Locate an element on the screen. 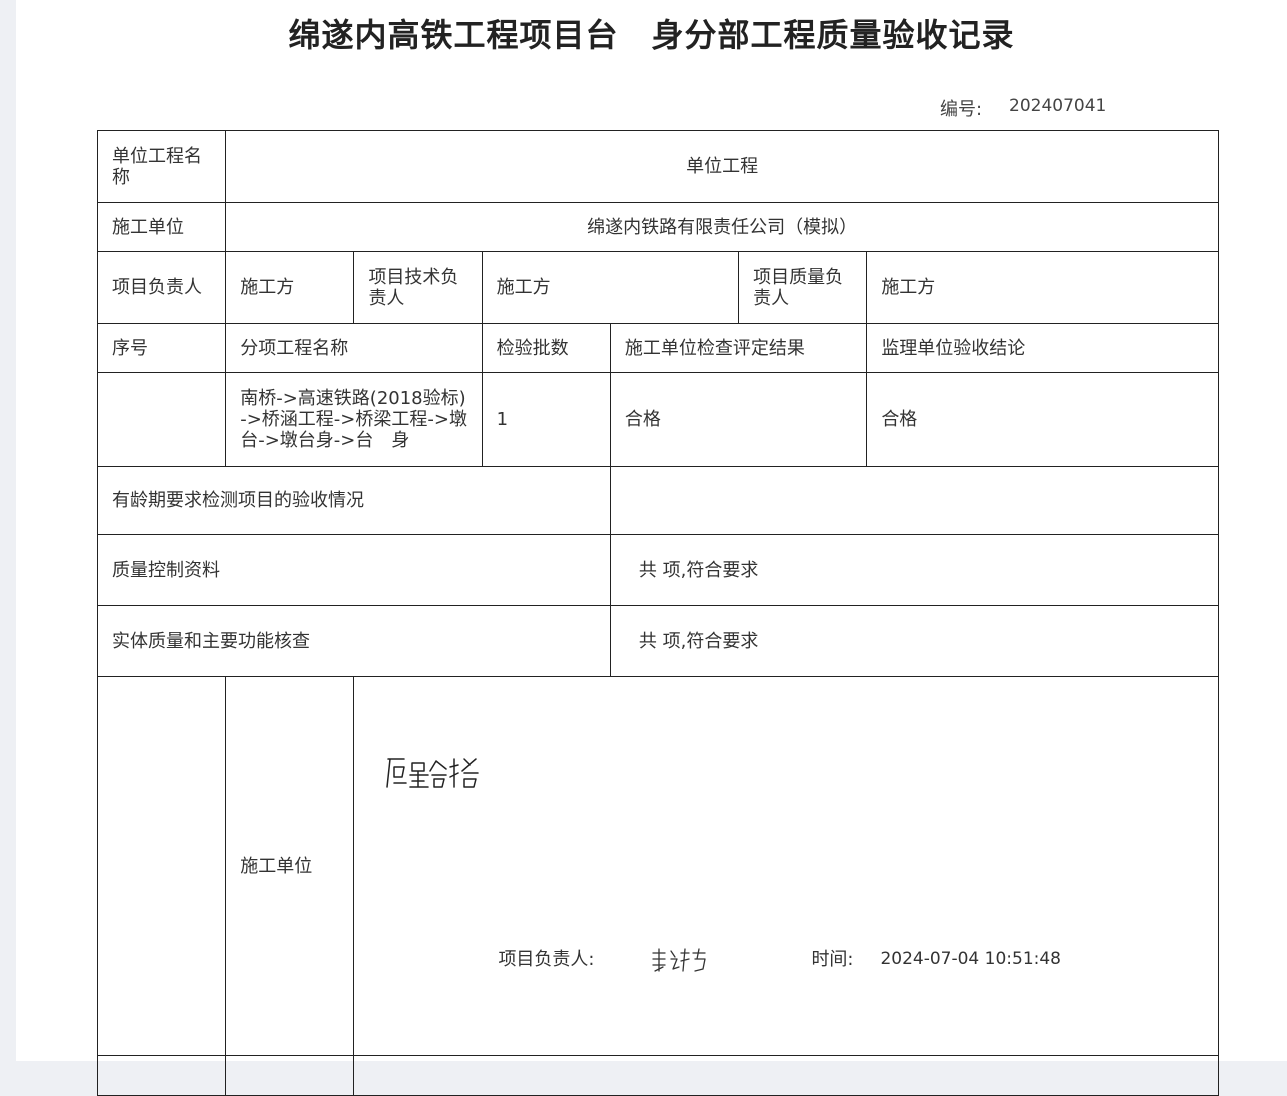 This screenshot has width=1287, height=1096. handwritten-quality-note is located at coordinates (433, 773).